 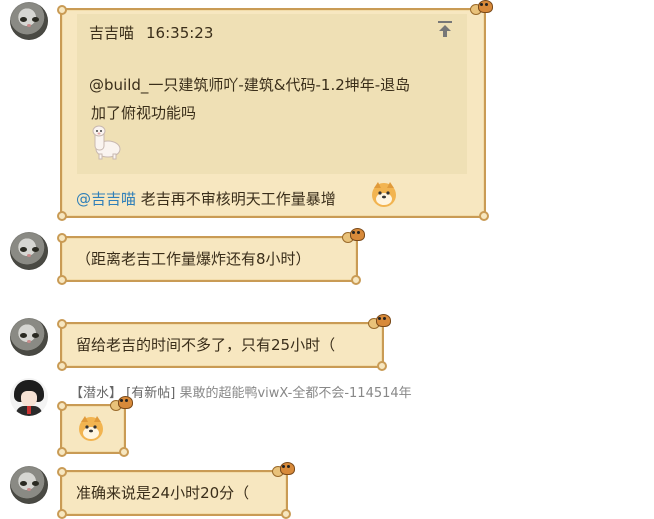 What do you see at coordinates (250, 85) in the screenshot?
I see `quote-text-line: @build_一只建筑师吖-建筑&代码-1.2坤年-退岛` at bounding box center [250, 85].